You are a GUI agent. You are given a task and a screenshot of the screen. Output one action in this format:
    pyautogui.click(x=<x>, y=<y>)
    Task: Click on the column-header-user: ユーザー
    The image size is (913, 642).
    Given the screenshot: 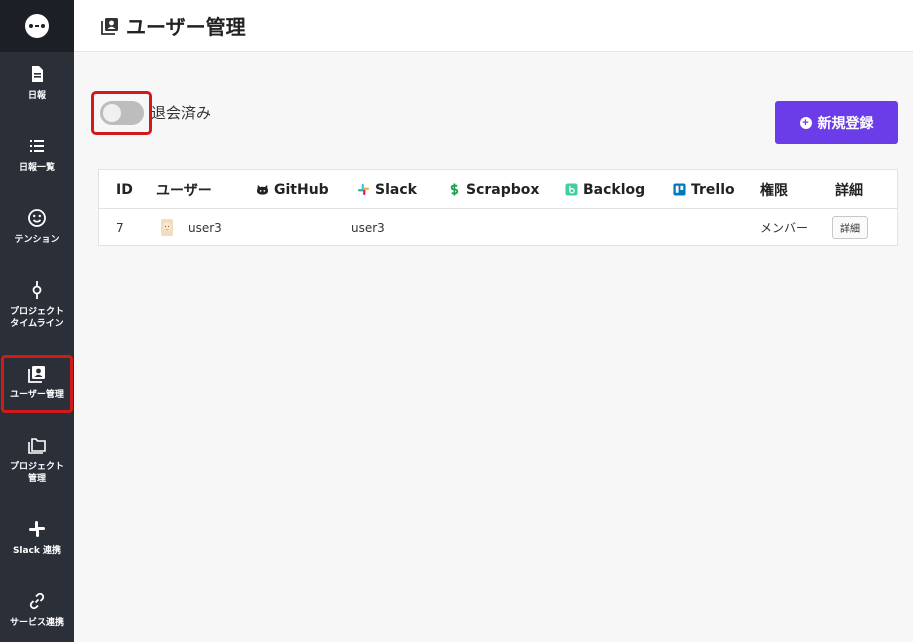 What is the action you would take?
    pyautogui.click(x=184, y=190)
    